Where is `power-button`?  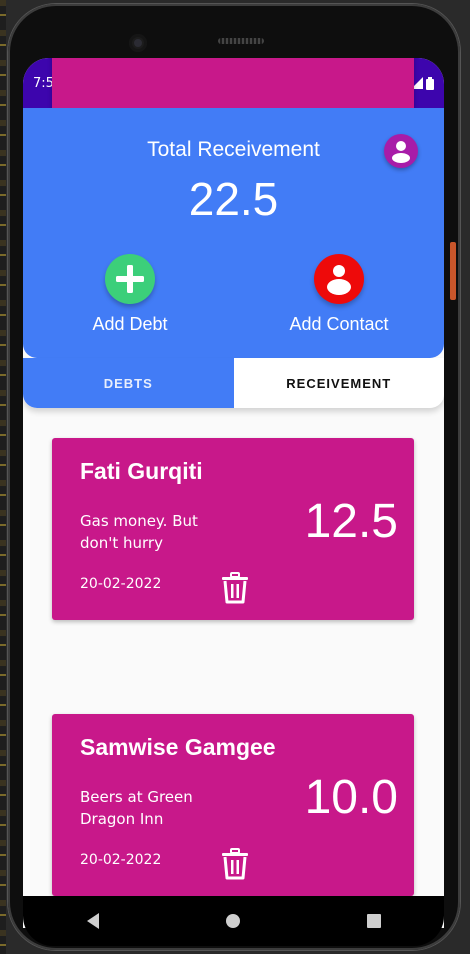 power-button is located at coordinates (453, 271).